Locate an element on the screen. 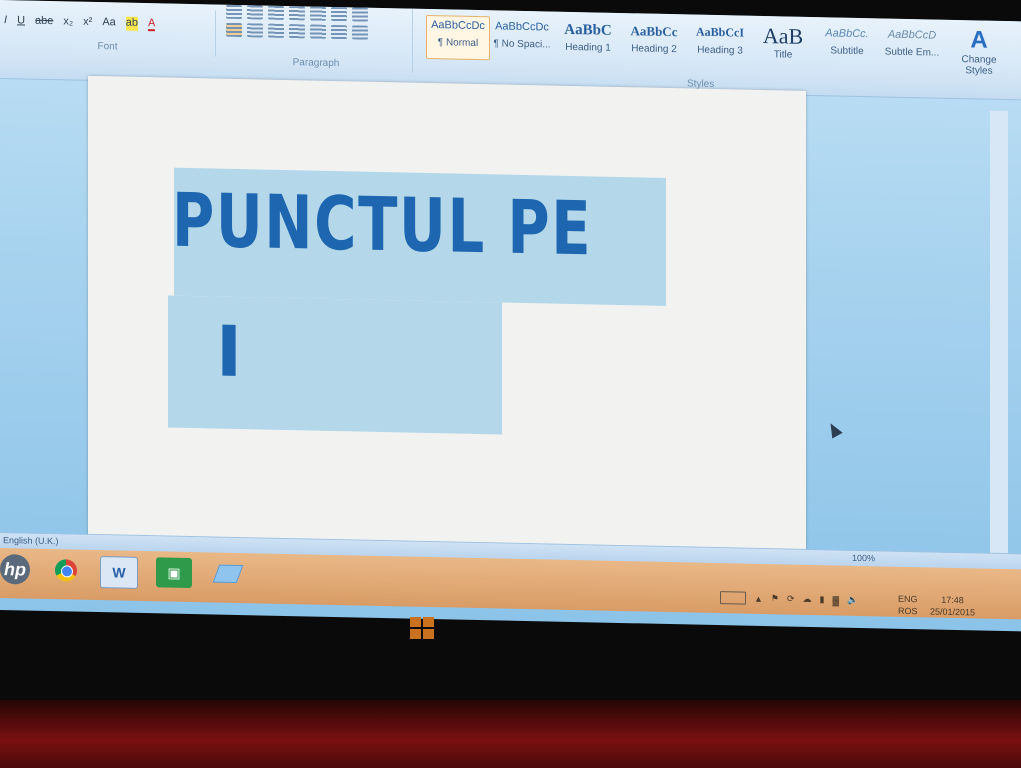  bullets-button is located at coordinates (234, 12).